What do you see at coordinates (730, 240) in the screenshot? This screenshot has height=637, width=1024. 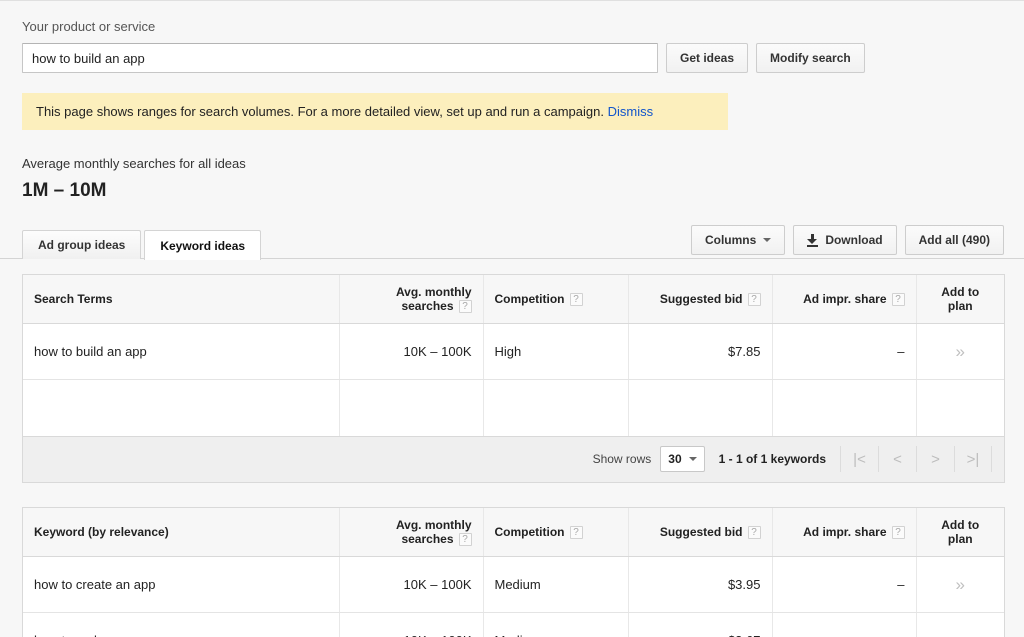 I see `columns-label: Columns` at bounding box center [730, 240].